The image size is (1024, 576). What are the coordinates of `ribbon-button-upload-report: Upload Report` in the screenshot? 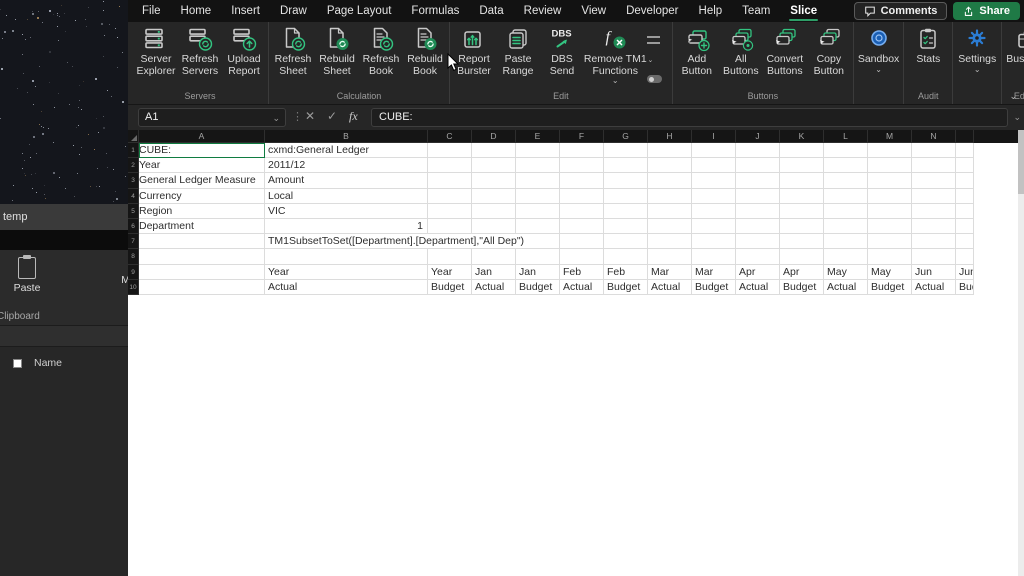 It's located at (244, 49).